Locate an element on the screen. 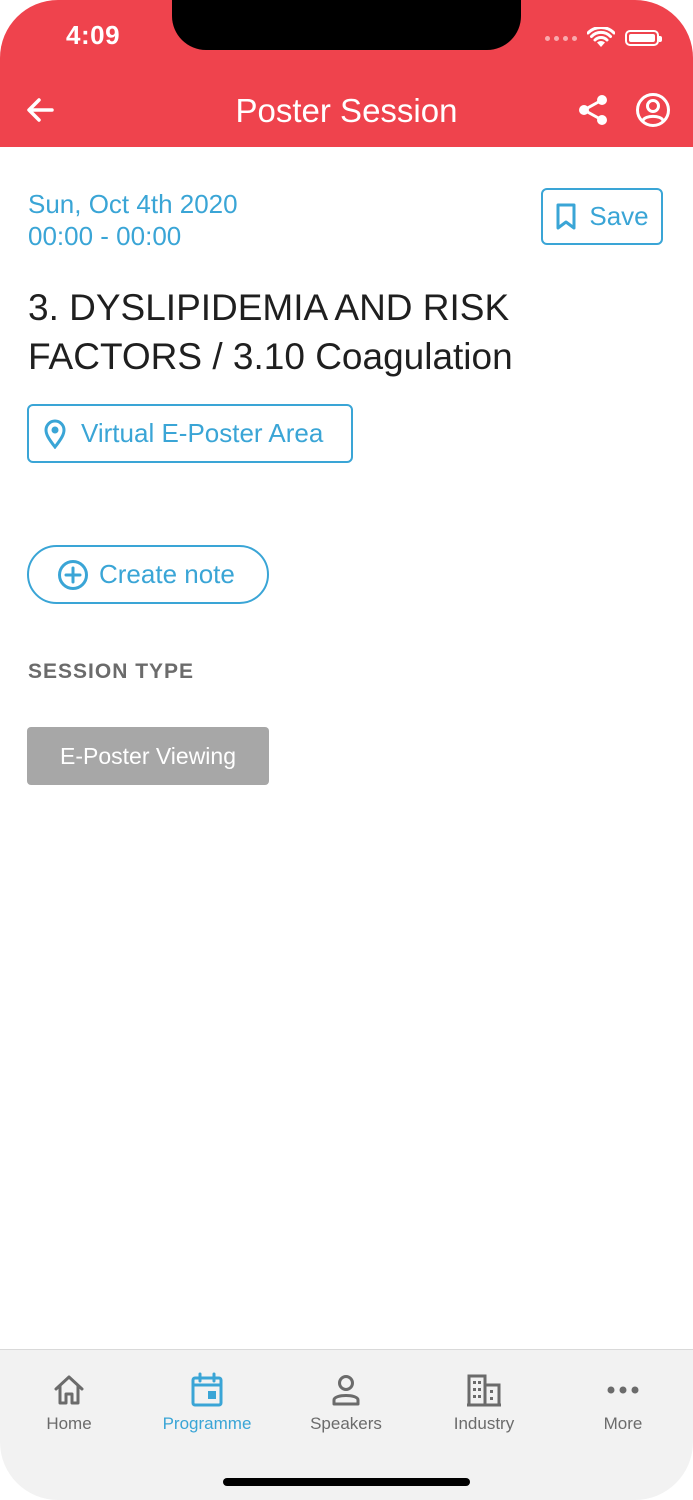 The height and width of the screenshot is (1500, 693). bookmark-icon is located at coordinates (566, 216).